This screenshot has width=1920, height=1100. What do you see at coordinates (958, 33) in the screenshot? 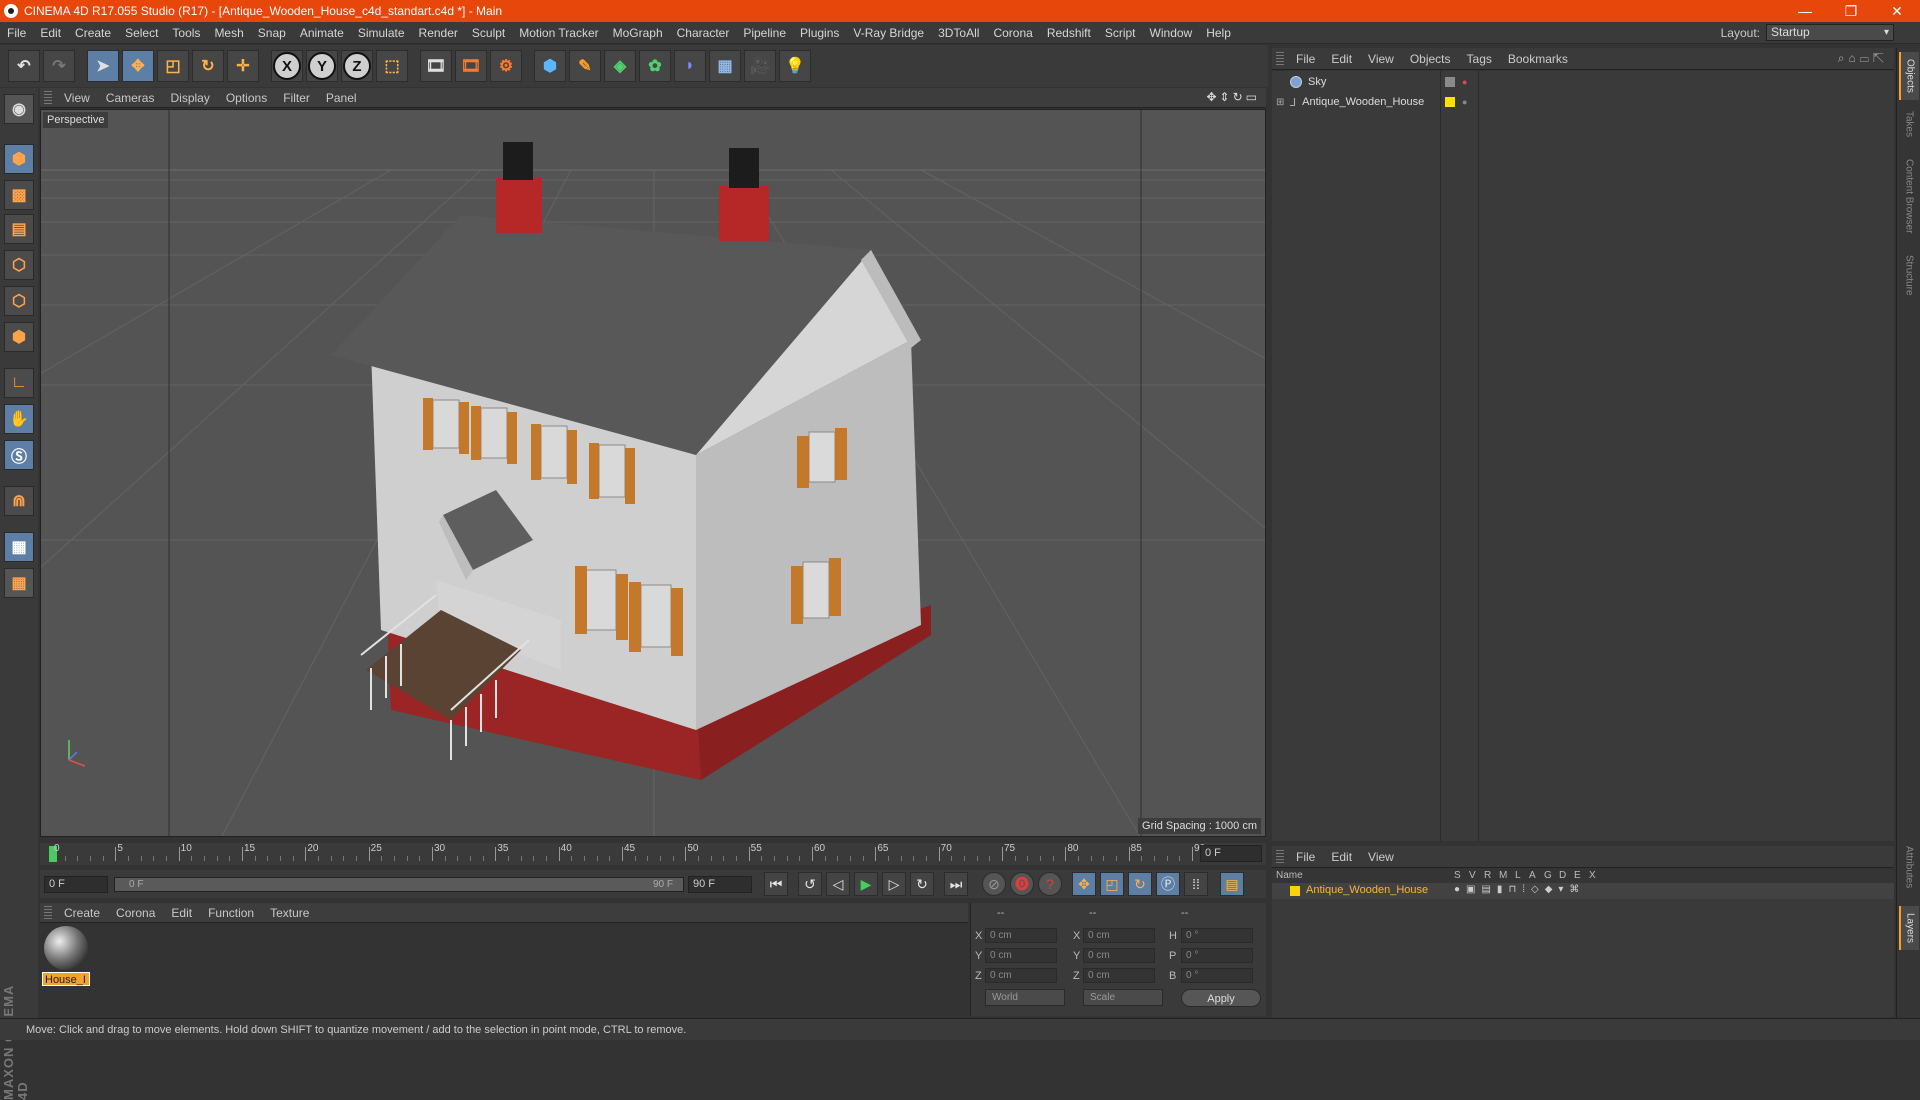
I see `menu-3dtoall: 3DToAll` at bounding box center [958, 33].